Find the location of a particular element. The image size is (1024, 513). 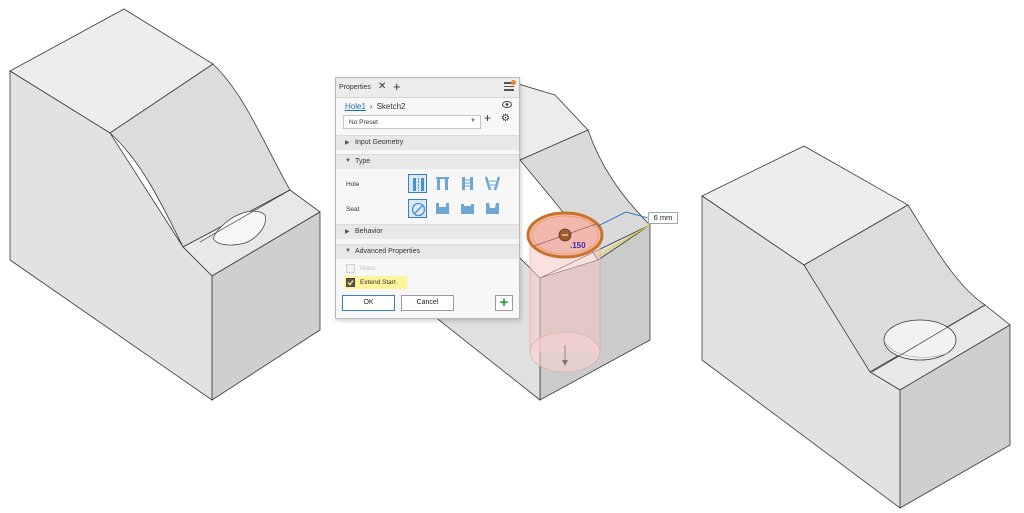

close-icon: ✕ is located at coordinates (382, 86).